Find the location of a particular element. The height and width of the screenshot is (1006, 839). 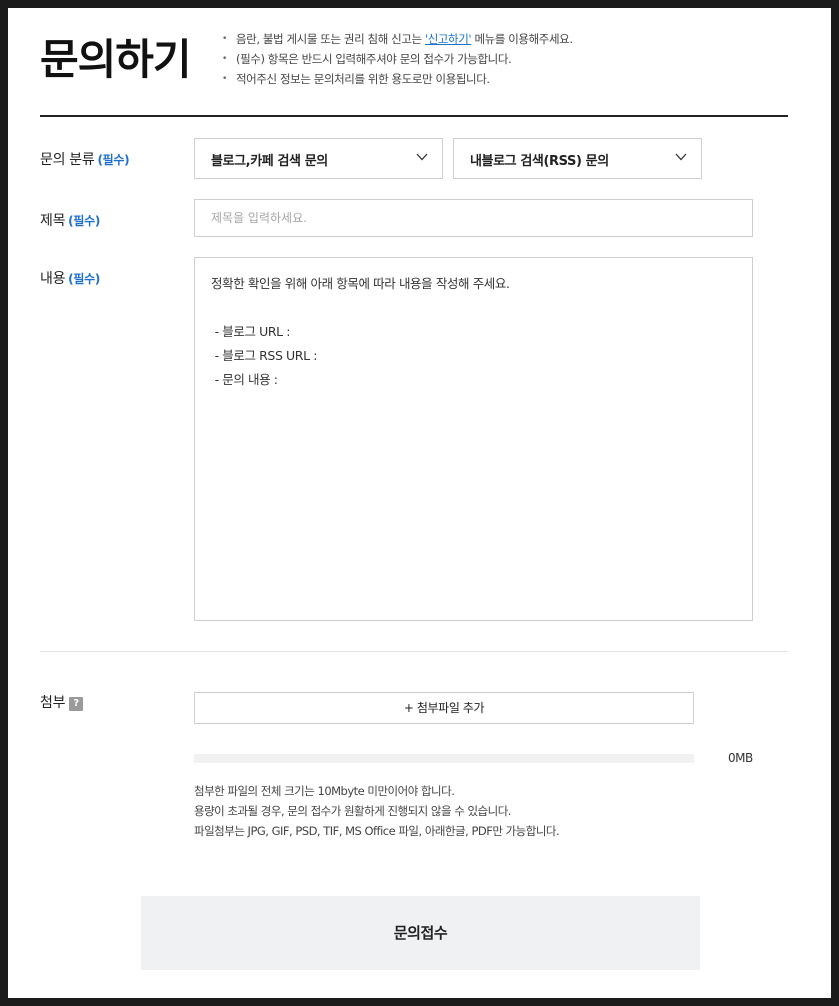

report-link: '신고하기' is located at coordinates (448, 39).